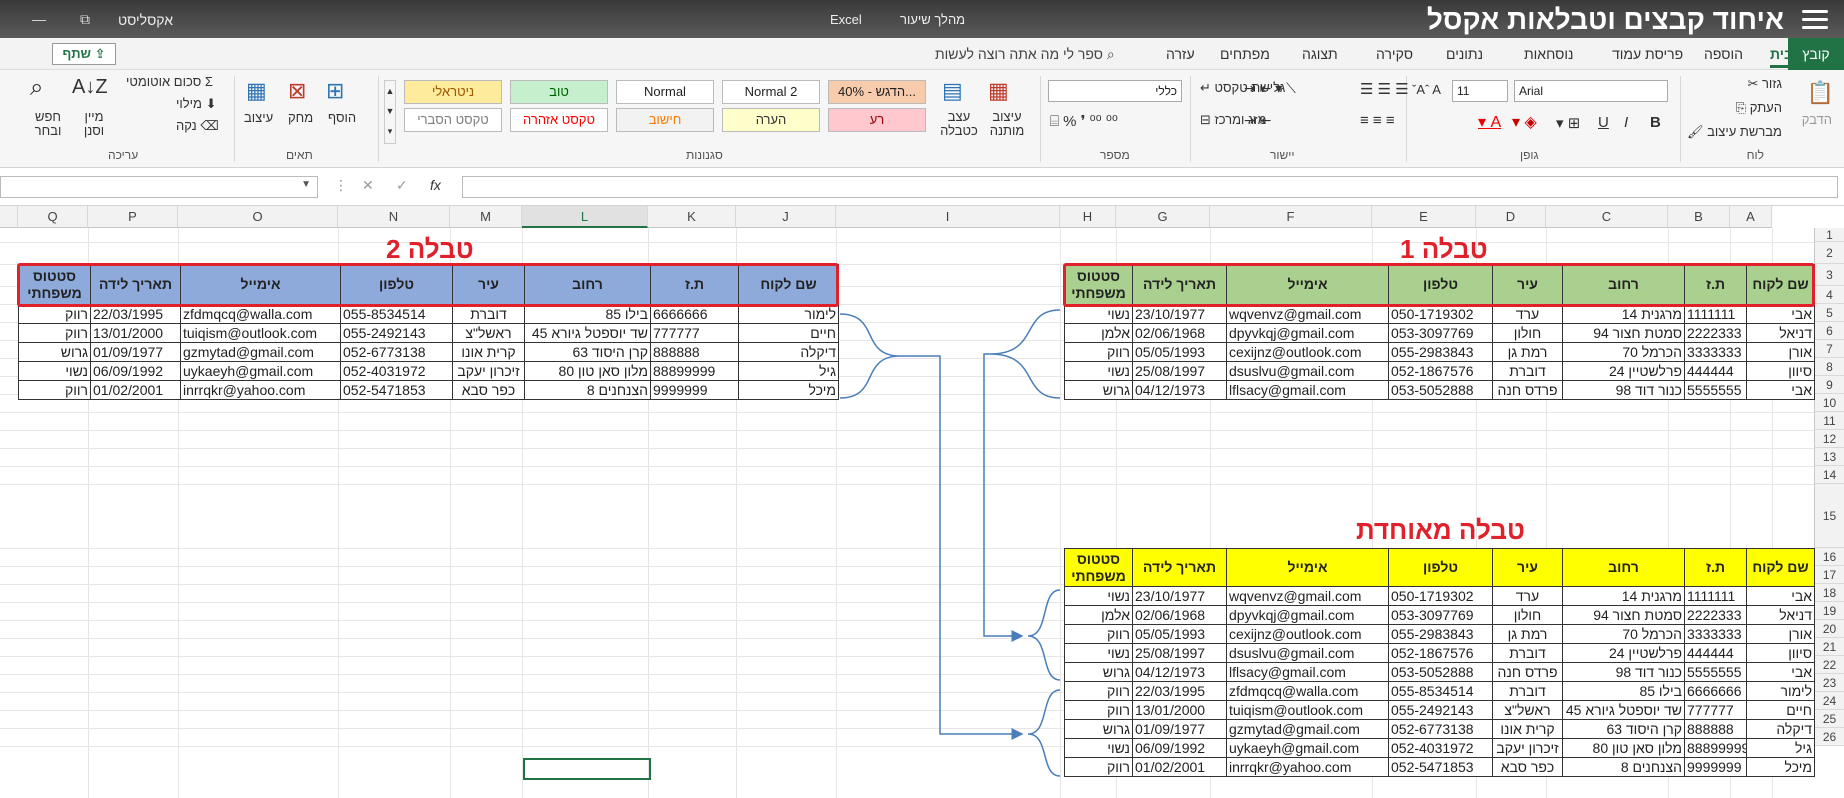 Image resolution: width=1844 pixels, height=798 pixels. I want to click on table-cell: 01/09/1977, so click(1179, 729).